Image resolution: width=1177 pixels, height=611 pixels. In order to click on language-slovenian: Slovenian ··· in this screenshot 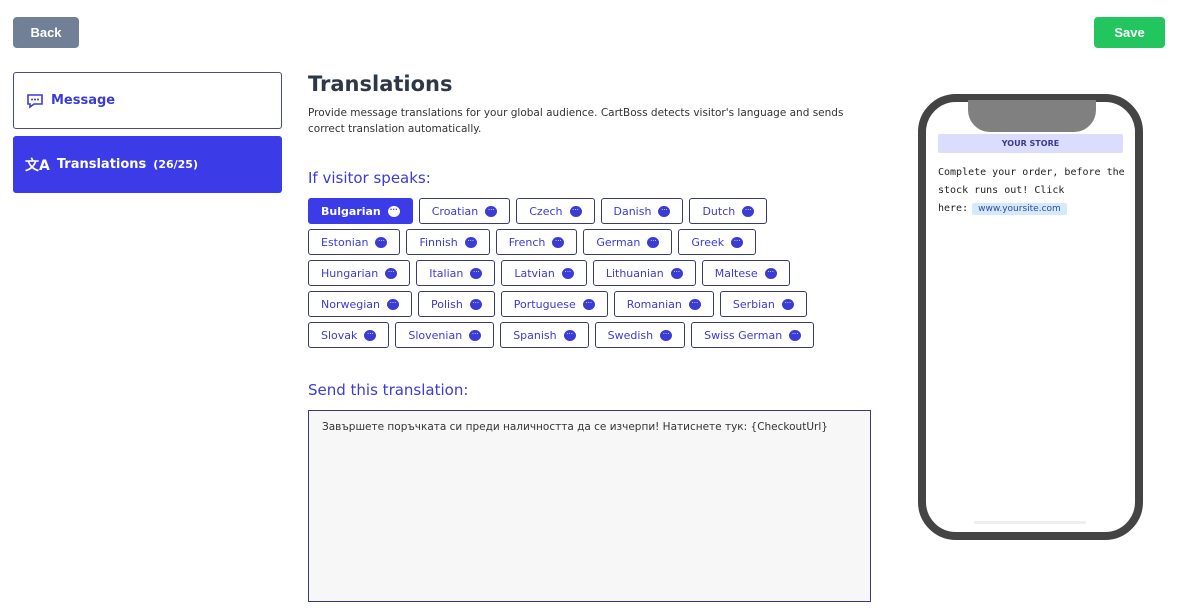, I will do `click(445, 335)`.